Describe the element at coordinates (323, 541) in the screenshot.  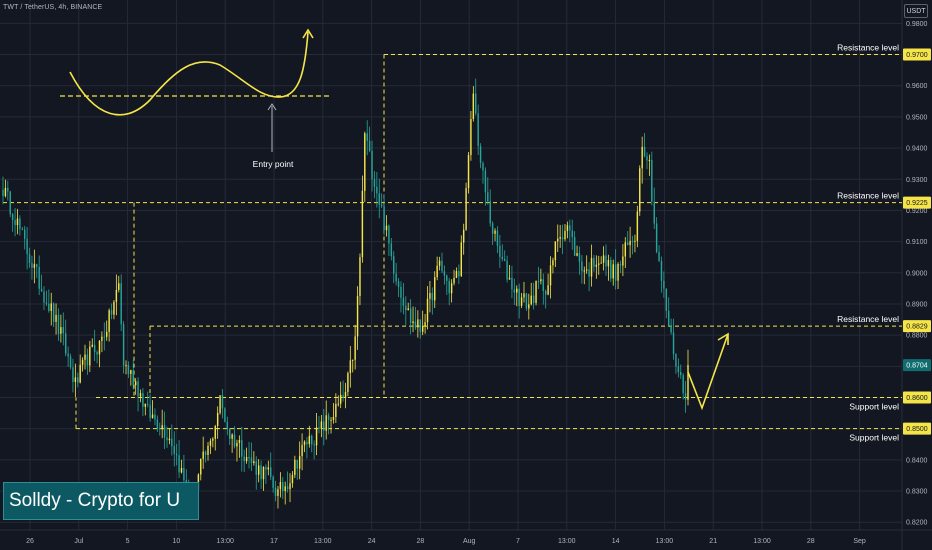
I see `time-tick-label: 13:00` at that location.